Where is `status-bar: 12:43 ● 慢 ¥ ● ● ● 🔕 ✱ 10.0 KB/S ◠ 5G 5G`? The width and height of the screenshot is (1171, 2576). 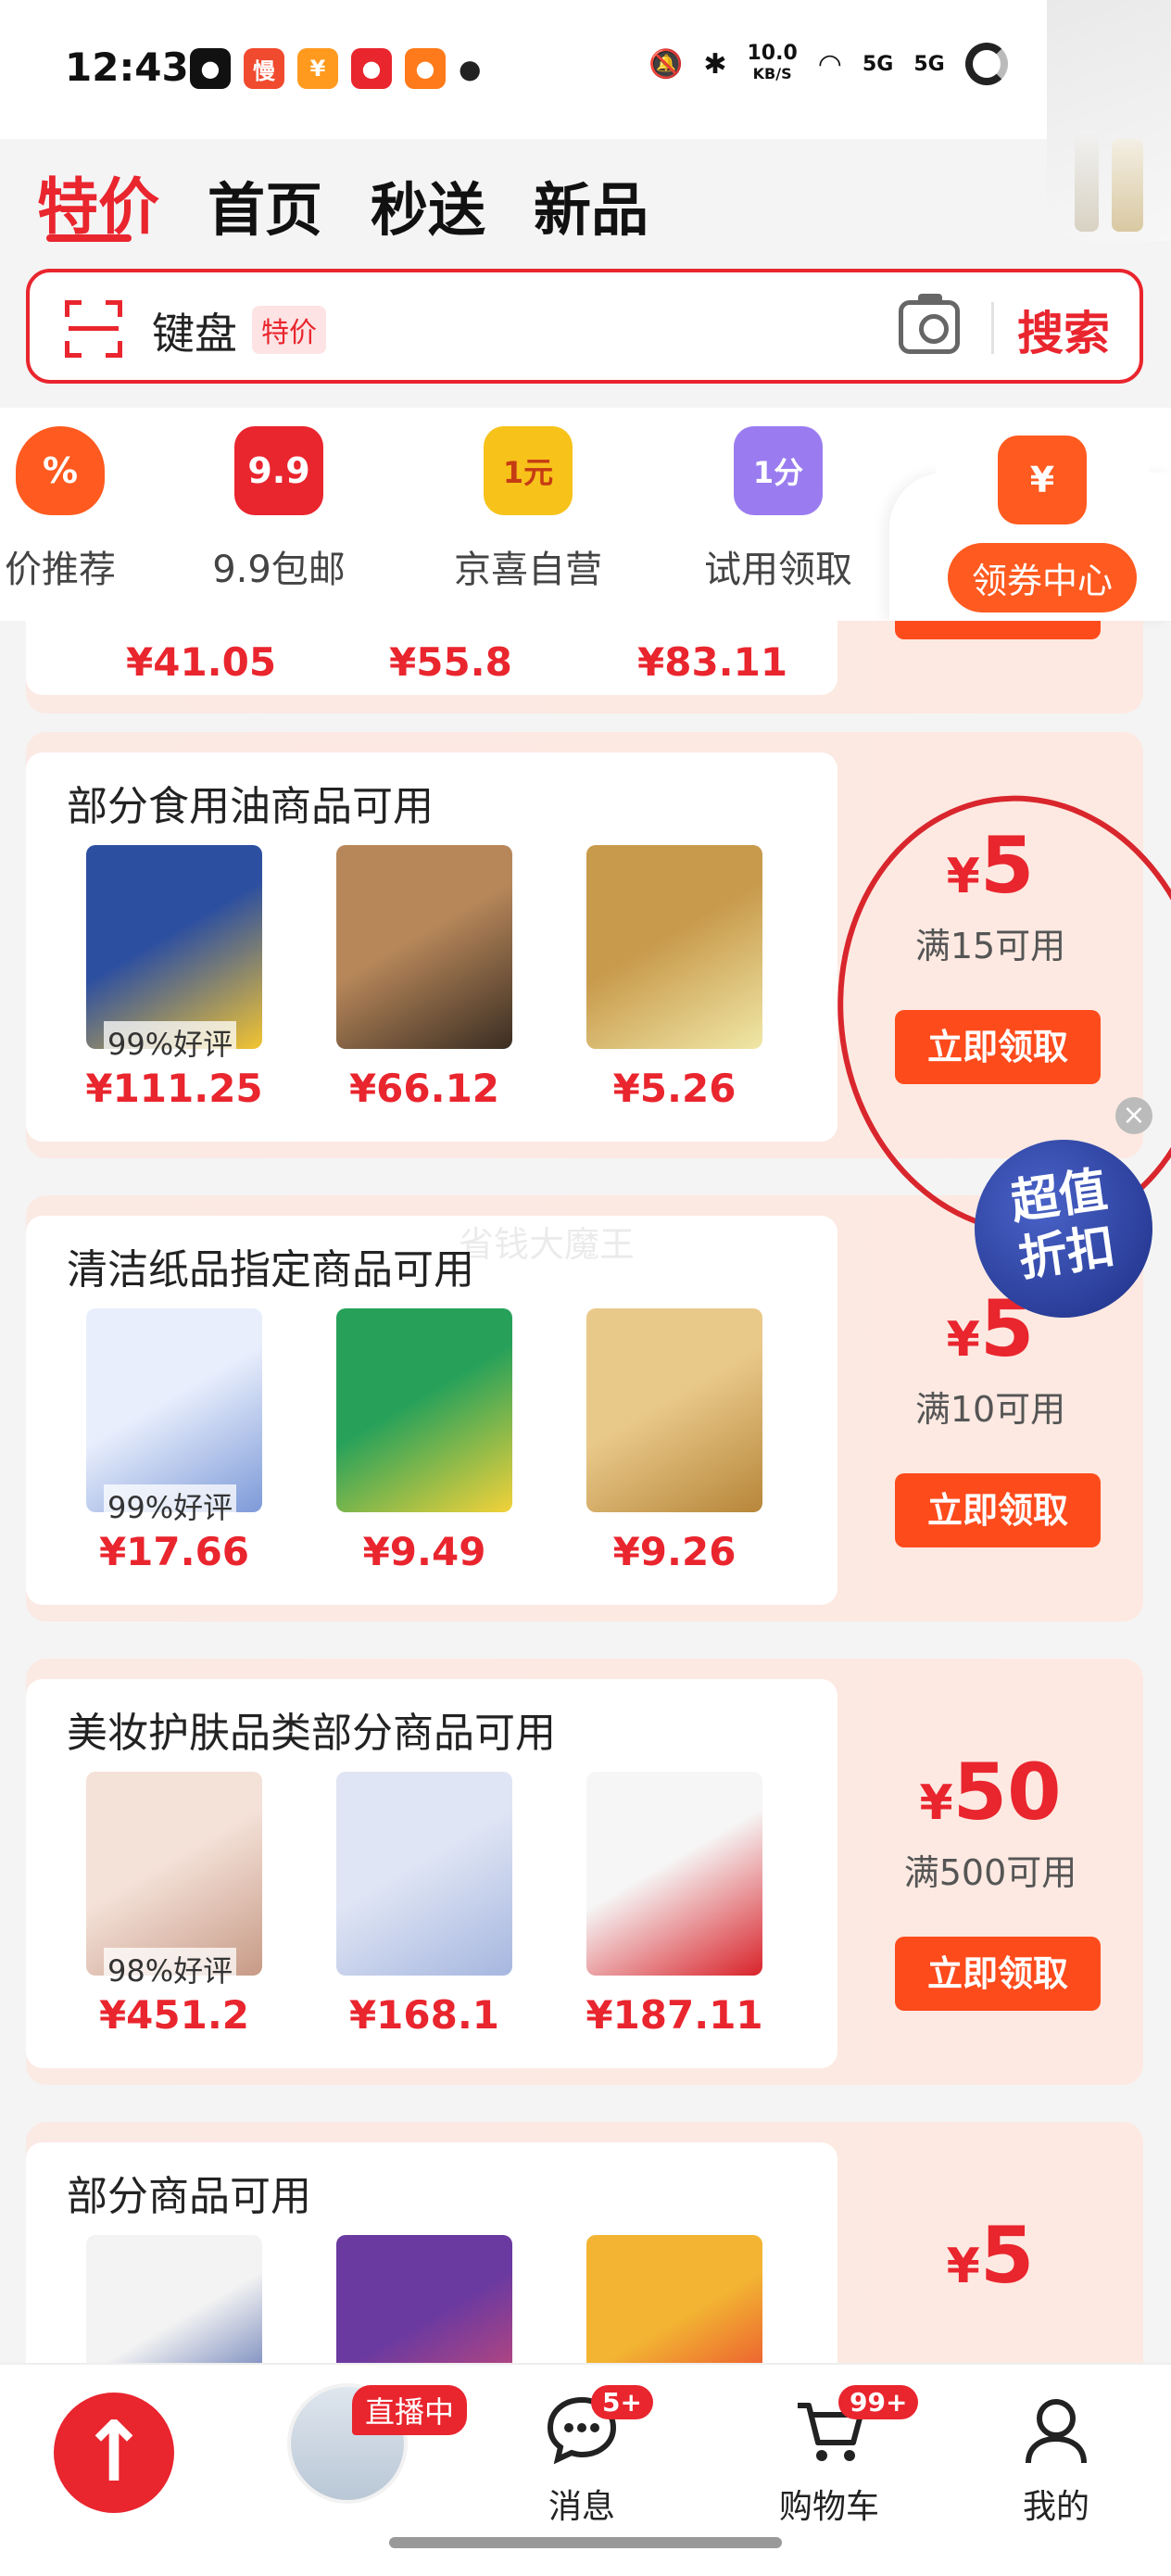
status-bar: 12:43 ● 慢 ¥ ● ● ● 🔕 ✱ 10.0 KB/S ◠ 5G 5G is located at coordinates (585, 69).